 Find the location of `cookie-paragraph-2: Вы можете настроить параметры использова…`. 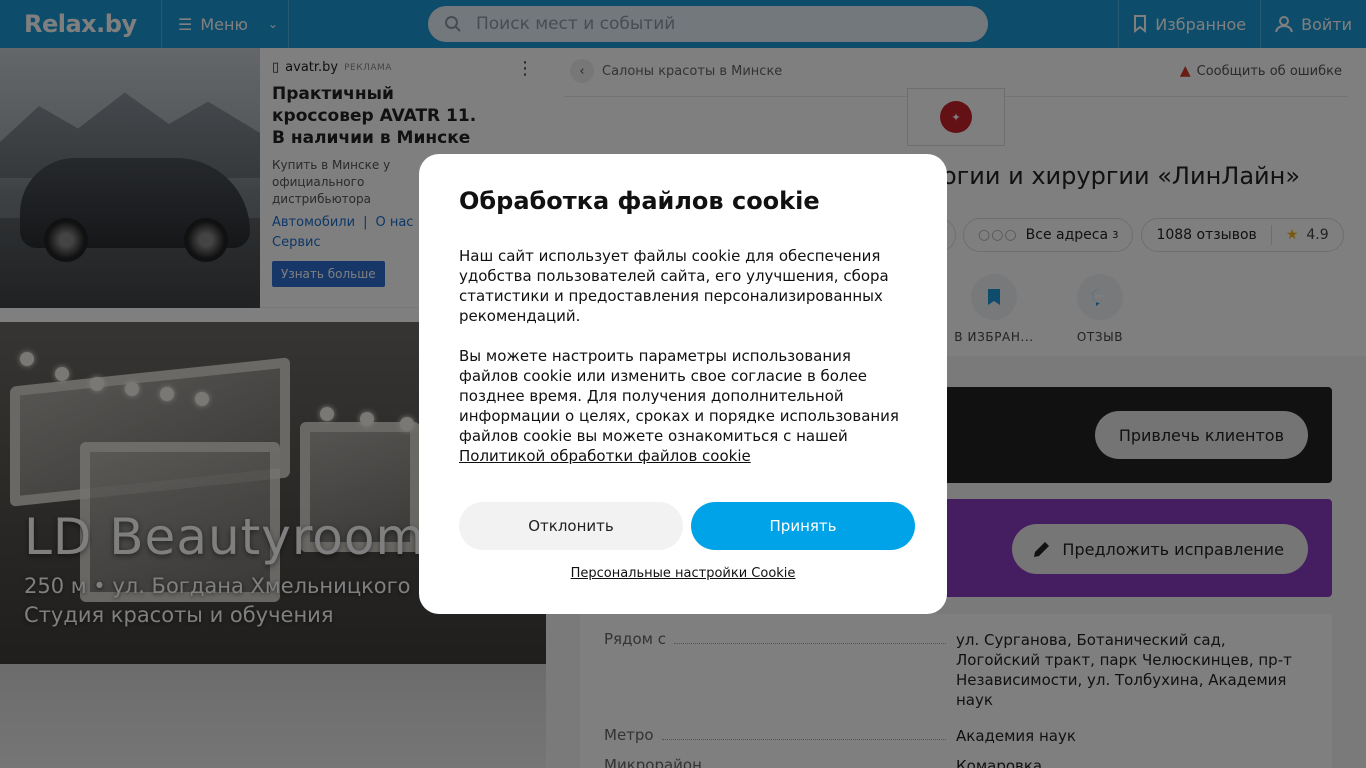

cookie-paragraph-2: Вы можете настроить параметры использова… is located at coordinates (683, 406).